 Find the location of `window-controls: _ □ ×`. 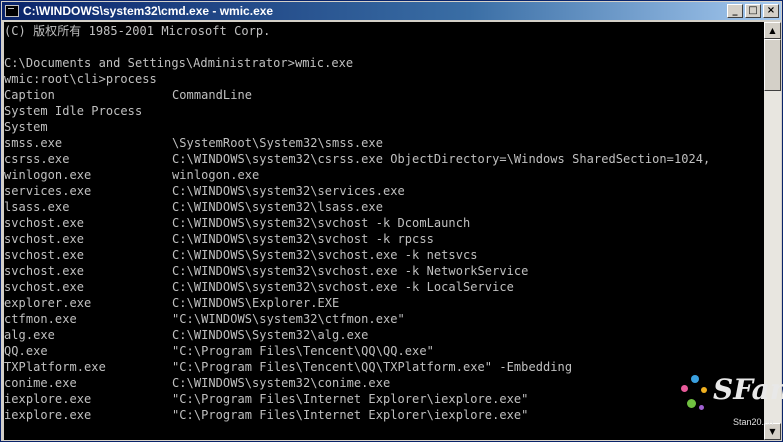

window-controls: _ □ × is located at coordinates (752, 11).